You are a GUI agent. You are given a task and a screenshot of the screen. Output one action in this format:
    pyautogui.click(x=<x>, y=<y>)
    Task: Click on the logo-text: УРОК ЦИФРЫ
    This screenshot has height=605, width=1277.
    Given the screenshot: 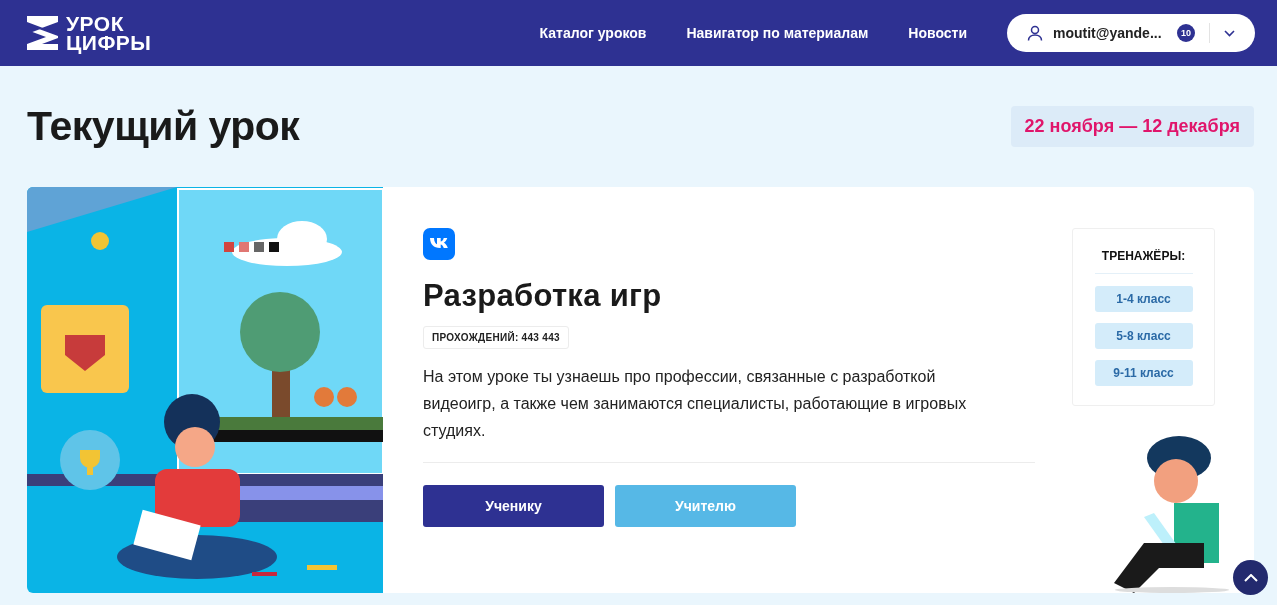 What is the action you would take?
    pyautogui.click(x=109, y=33)
    